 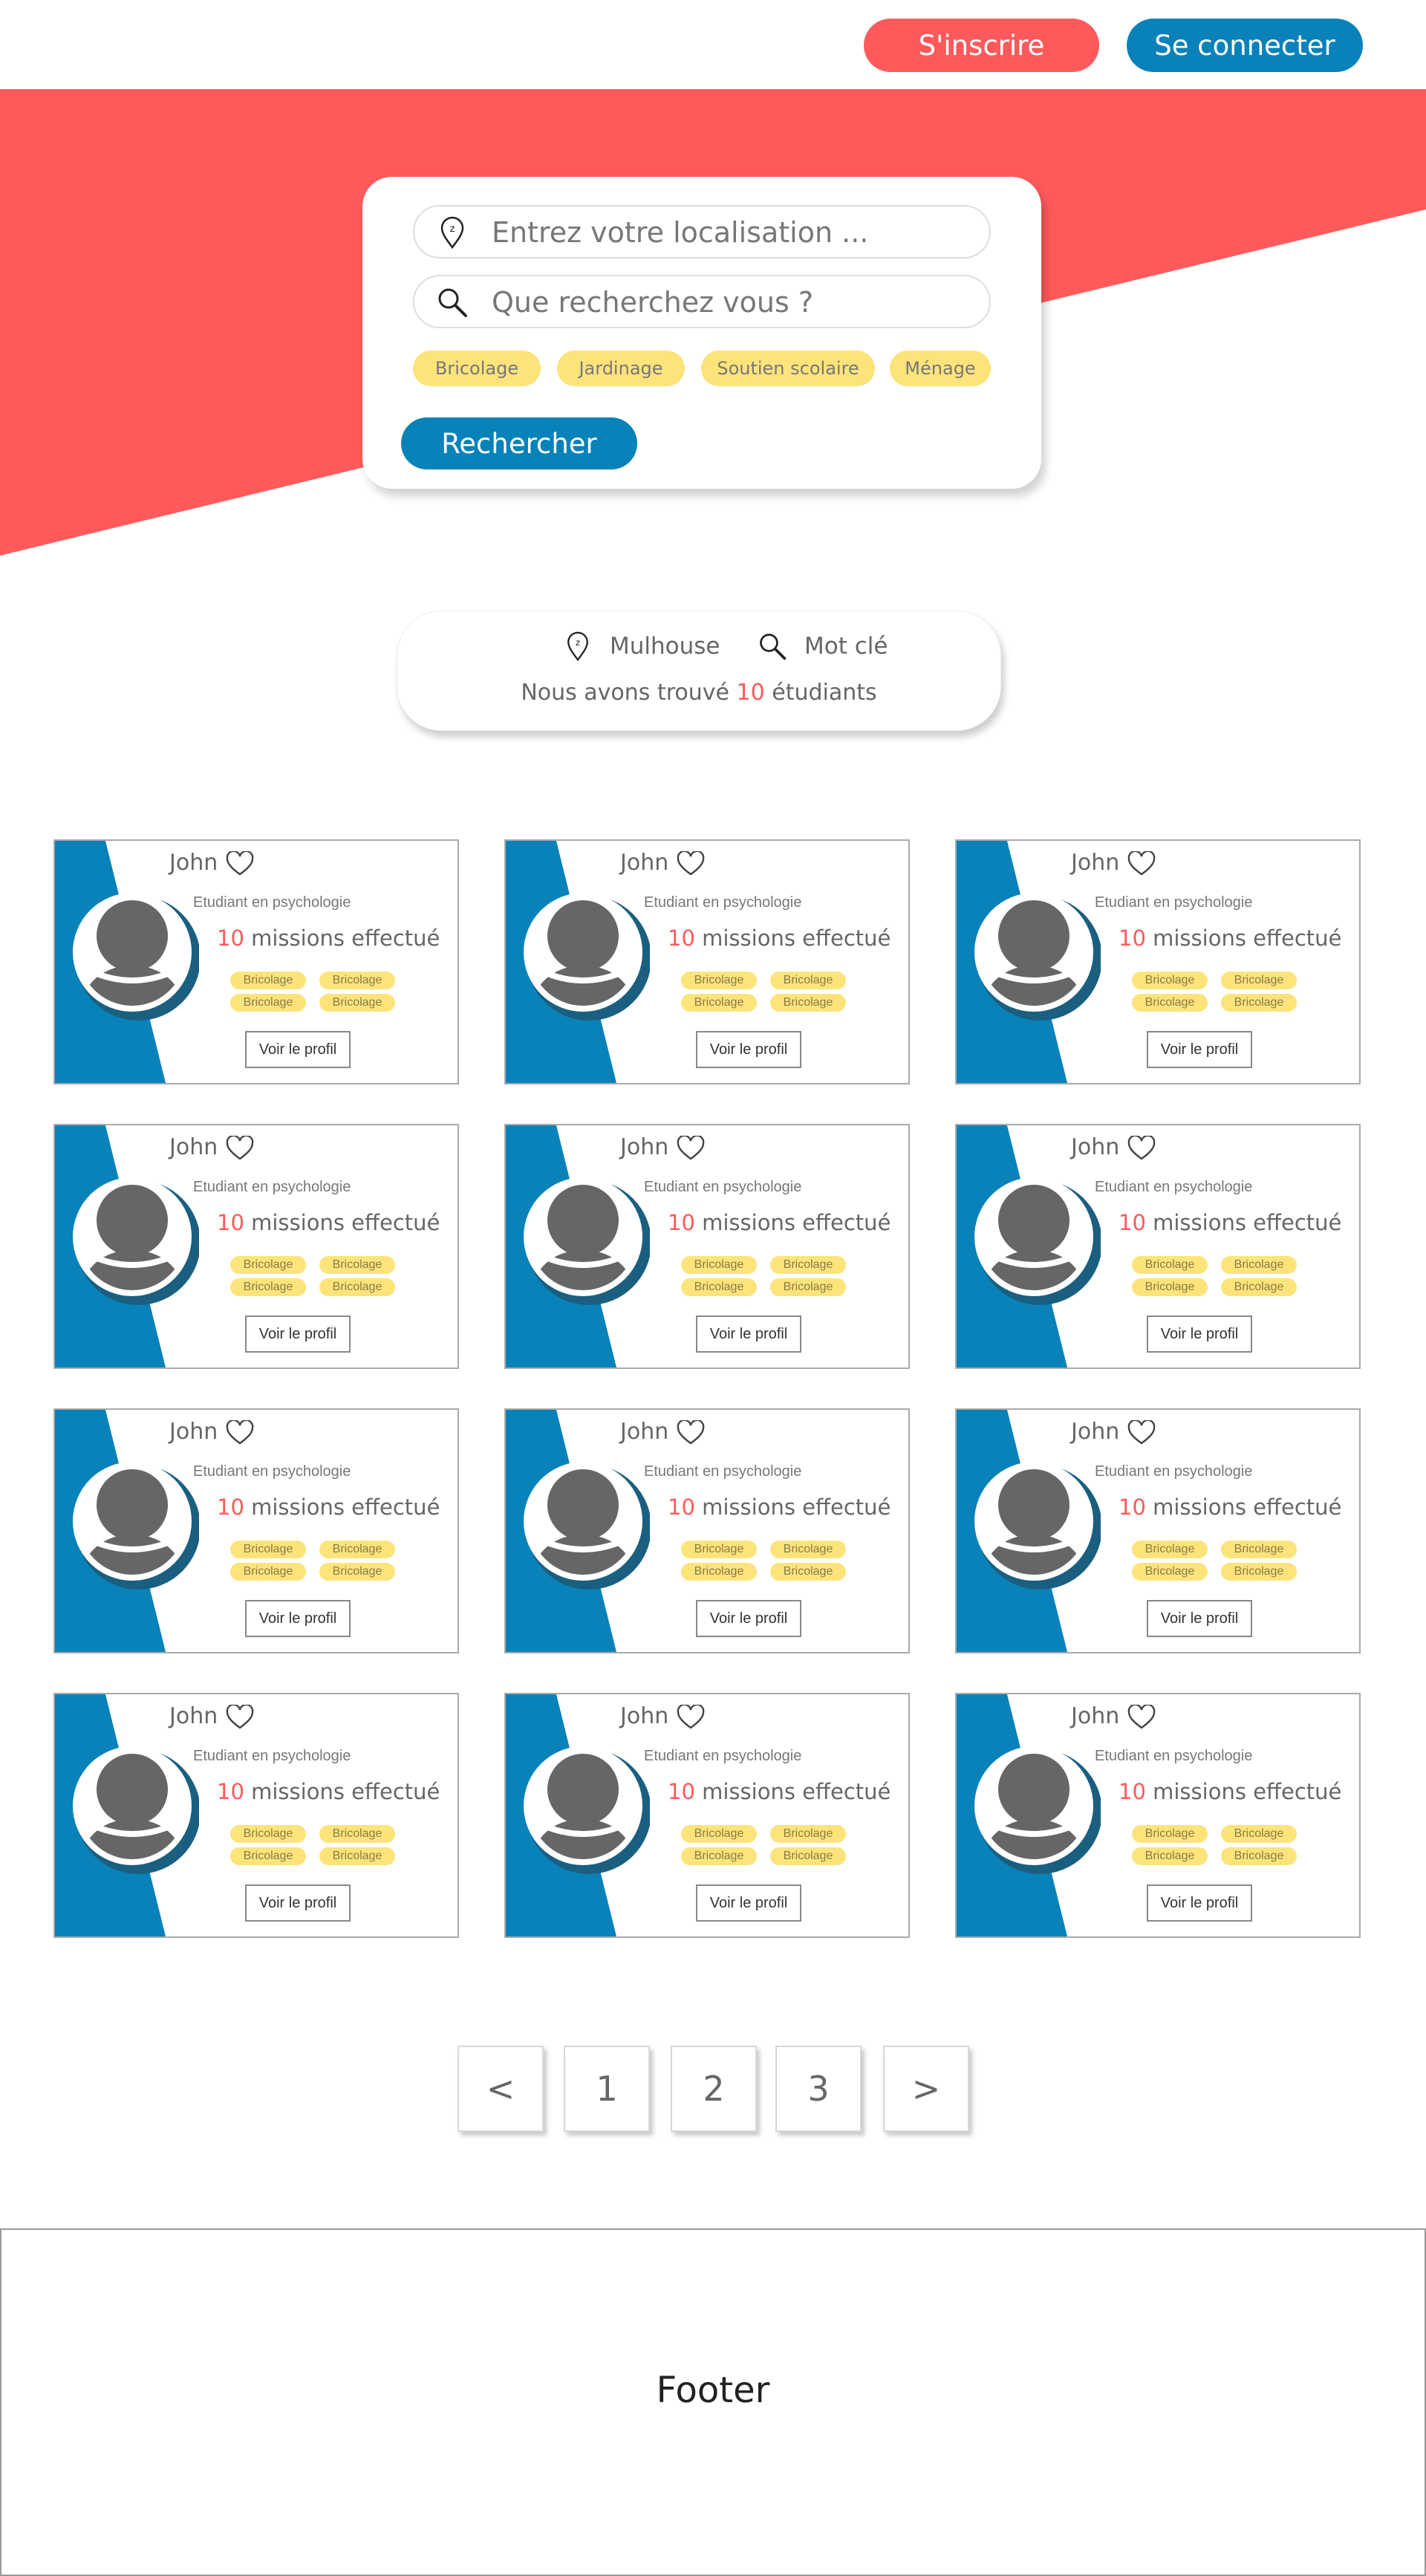 What do you see at coordinates (519, 443) in the screenshot?
I see `search-button: Rechercher` at bounding box center [519, 443].